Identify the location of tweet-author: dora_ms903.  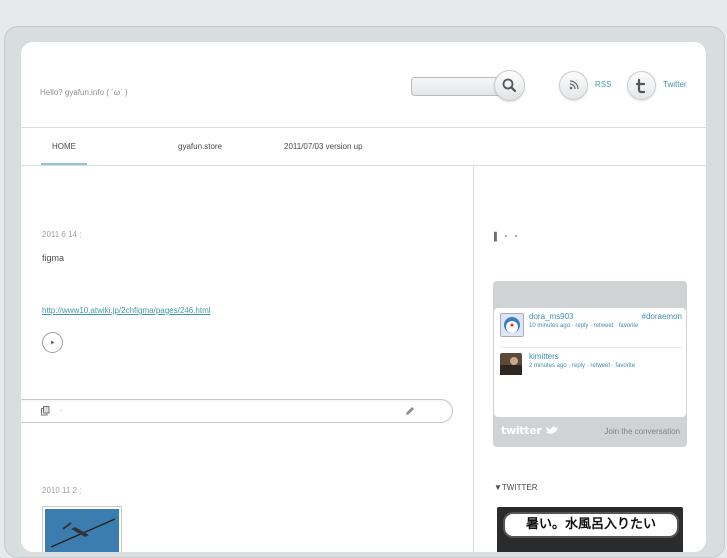
(551, 316).